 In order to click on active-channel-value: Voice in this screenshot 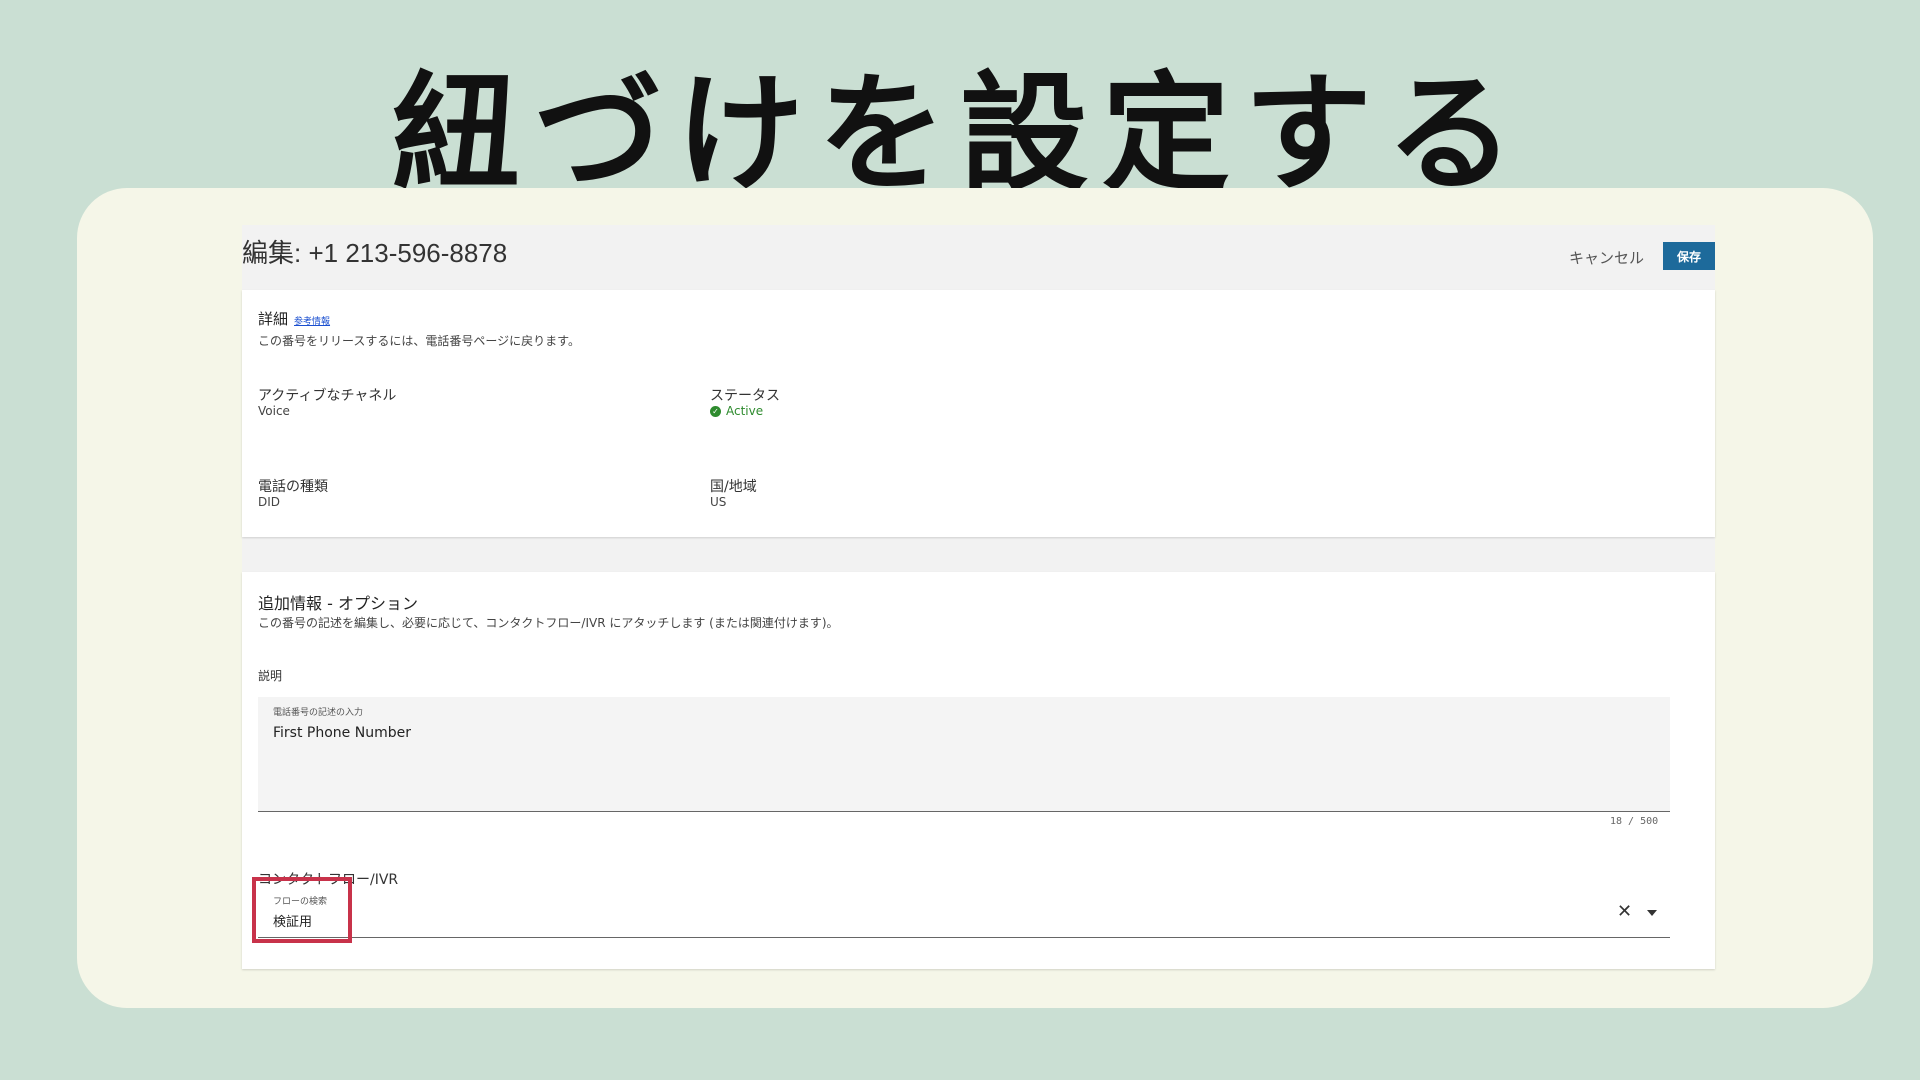, I will do `click(274, 411)`.